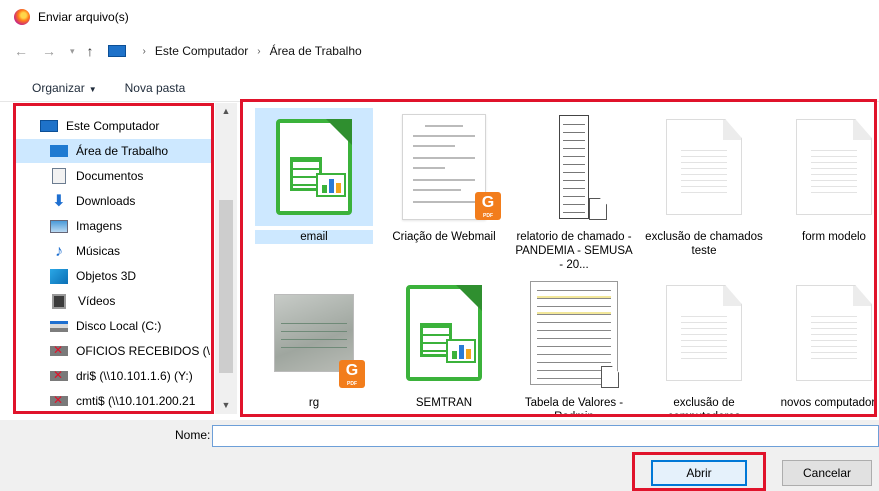 This screenshot has height=491, width=879. Describe the element at coordinates (59, 301) in the screenshot. I see `video-icon` at that location.